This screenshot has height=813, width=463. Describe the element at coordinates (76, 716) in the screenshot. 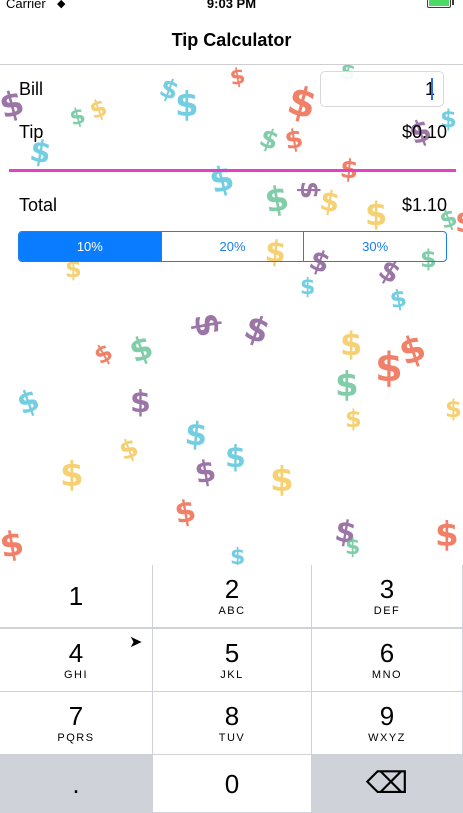

I see `key-digit: 7` at that location.